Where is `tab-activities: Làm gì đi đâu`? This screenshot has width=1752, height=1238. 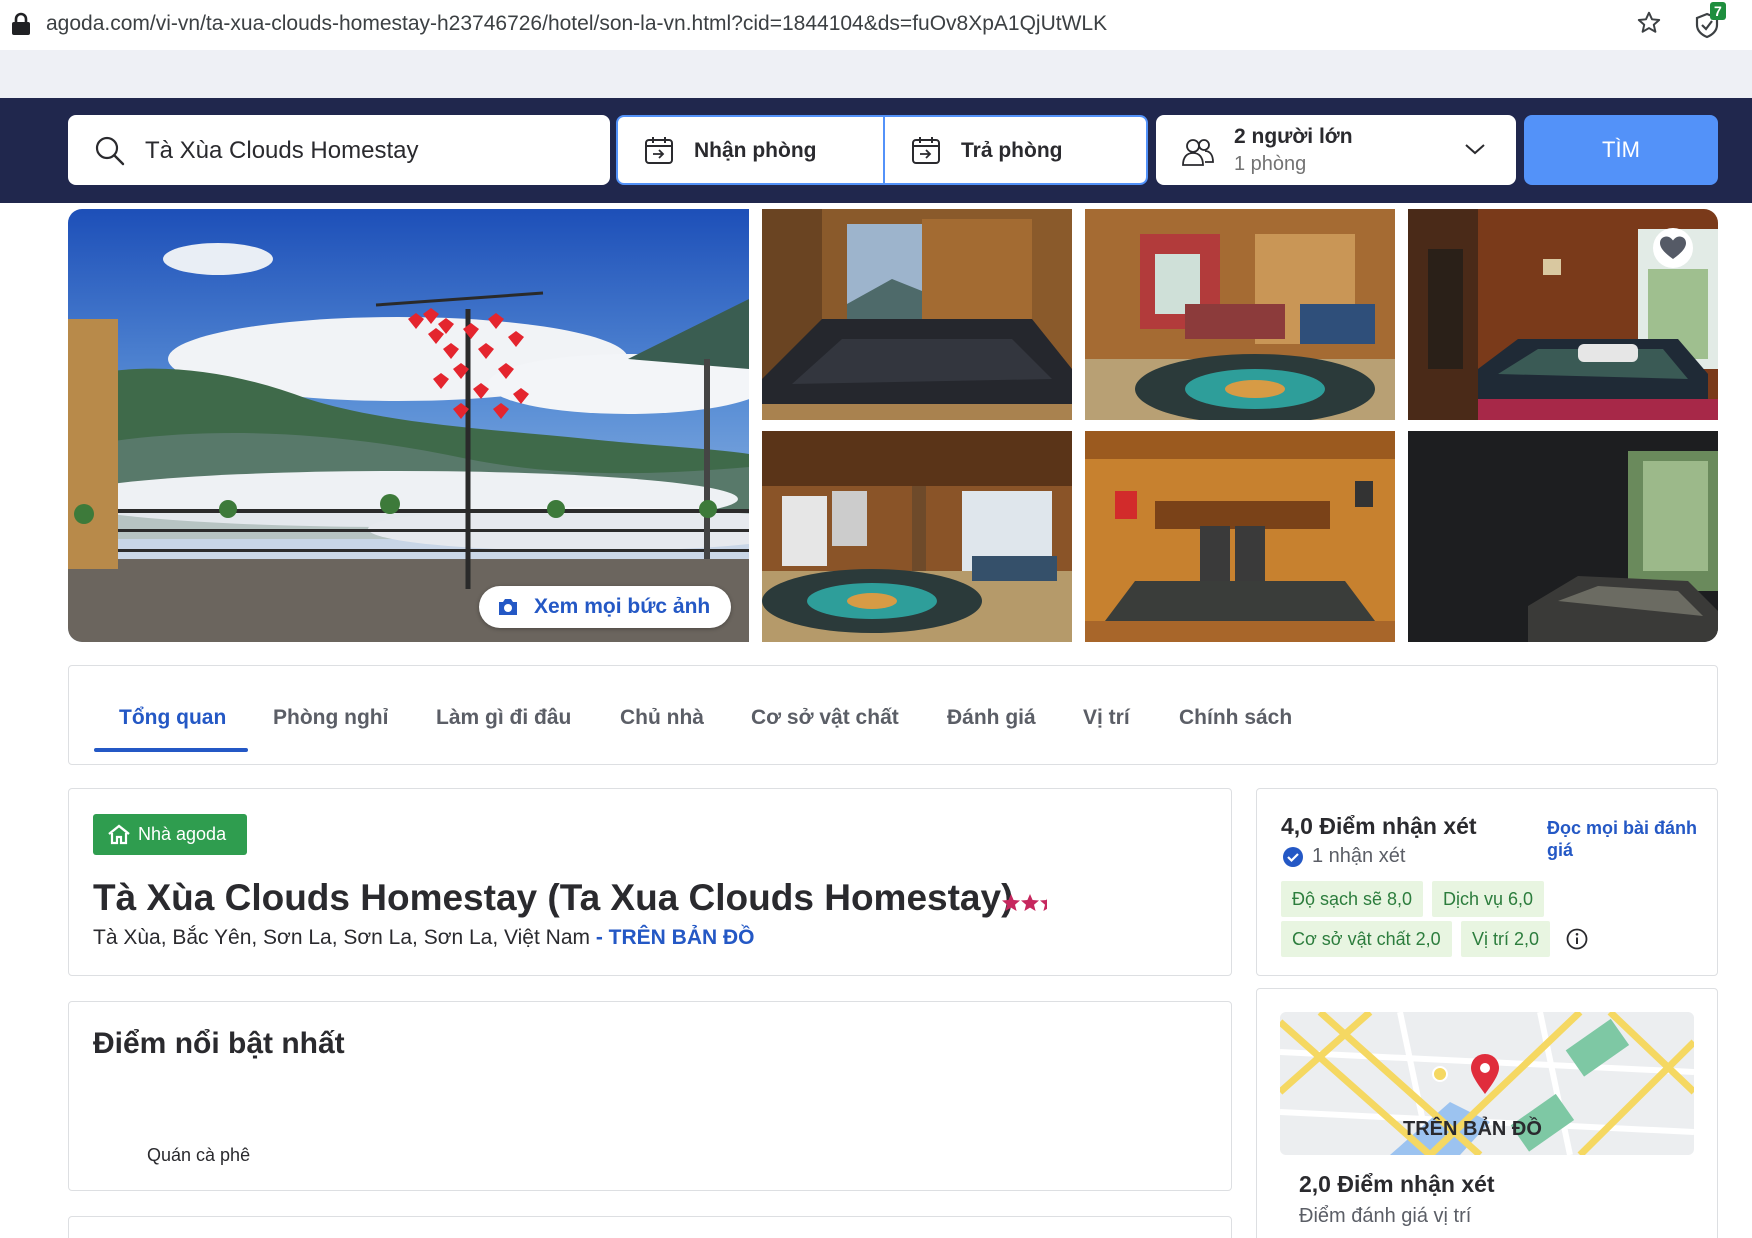 tab-activities: Làm gì đi đâu is located at coordinates (503, 718).